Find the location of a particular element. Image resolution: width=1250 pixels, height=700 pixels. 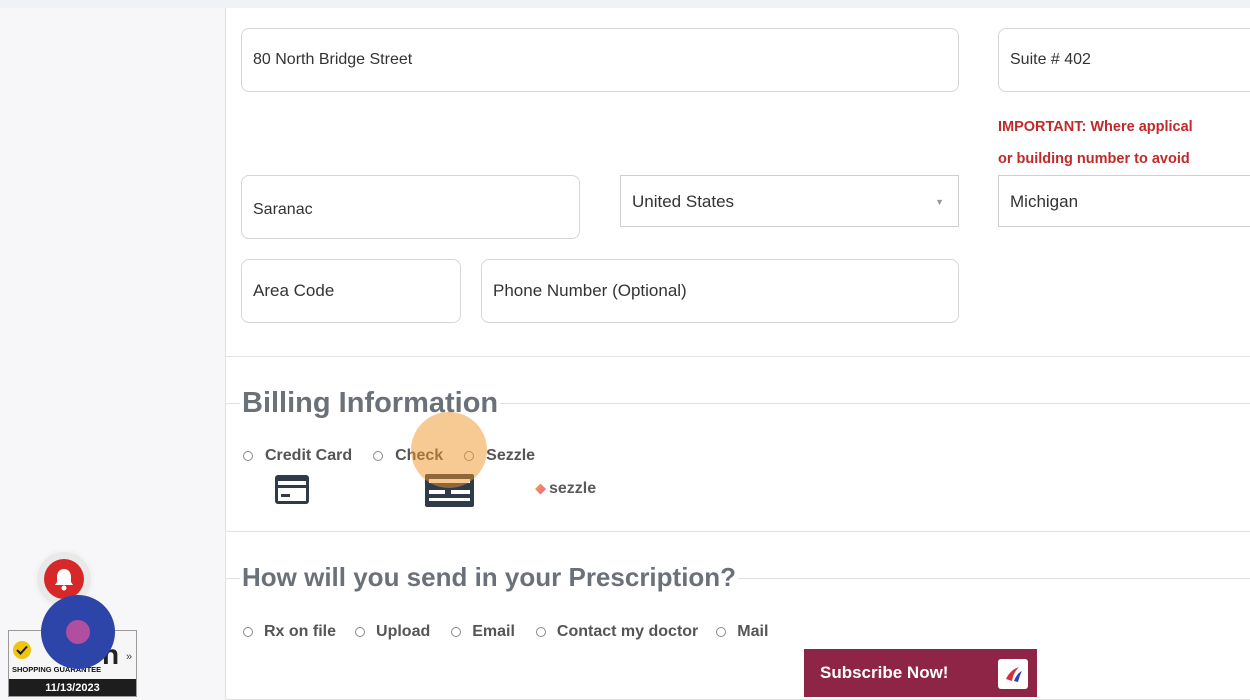

mail-radio is located at coordinates (721, 632).